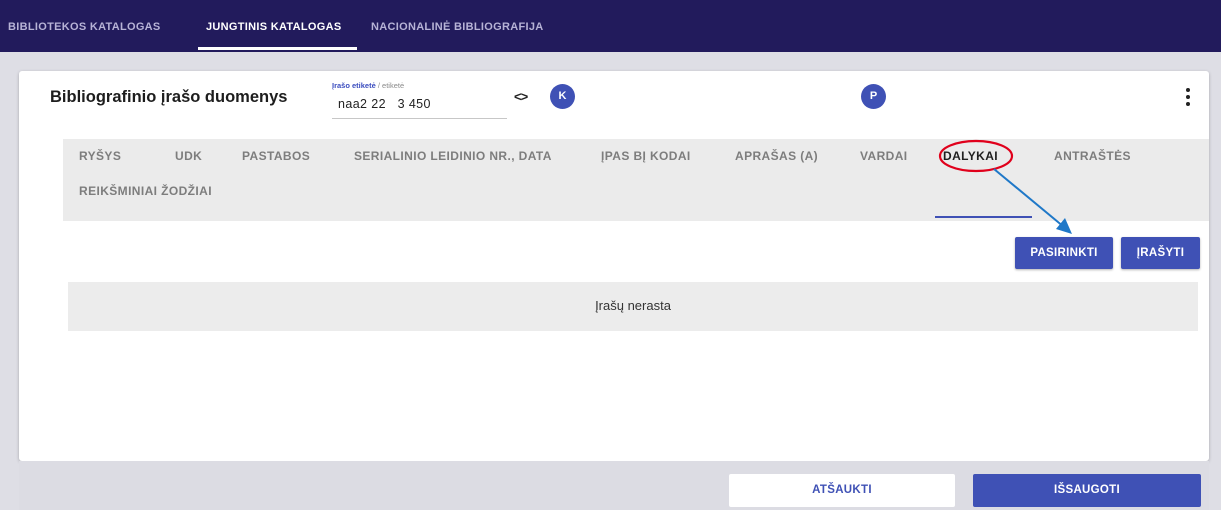 Image resolution: width=1221 pixels, height=510 pixels. Describe the element at coordinates (521, 96) in the screenshot. I see `code-view-icon: <>` at that location.